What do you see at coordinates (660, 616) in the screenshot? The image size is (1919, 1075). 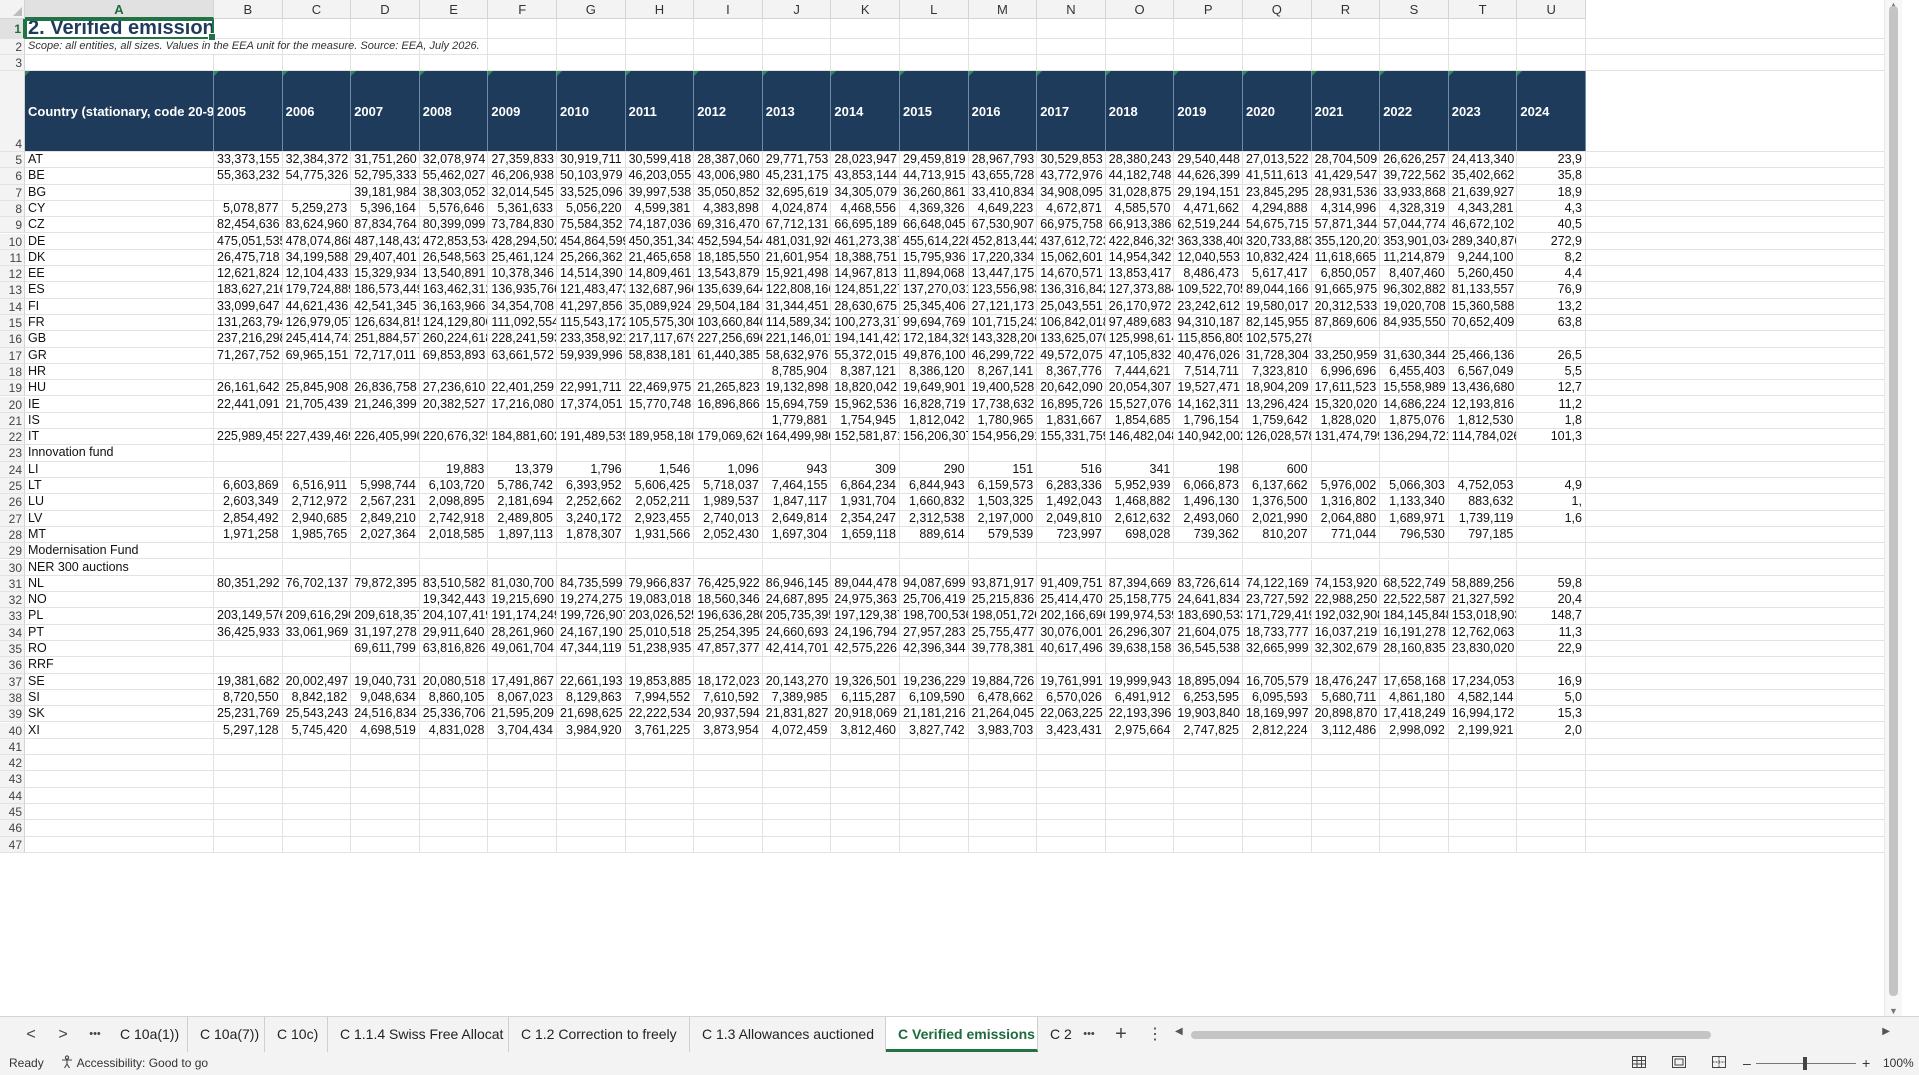 I see `cell: 203,026,525` at bounding box center [660, 616].